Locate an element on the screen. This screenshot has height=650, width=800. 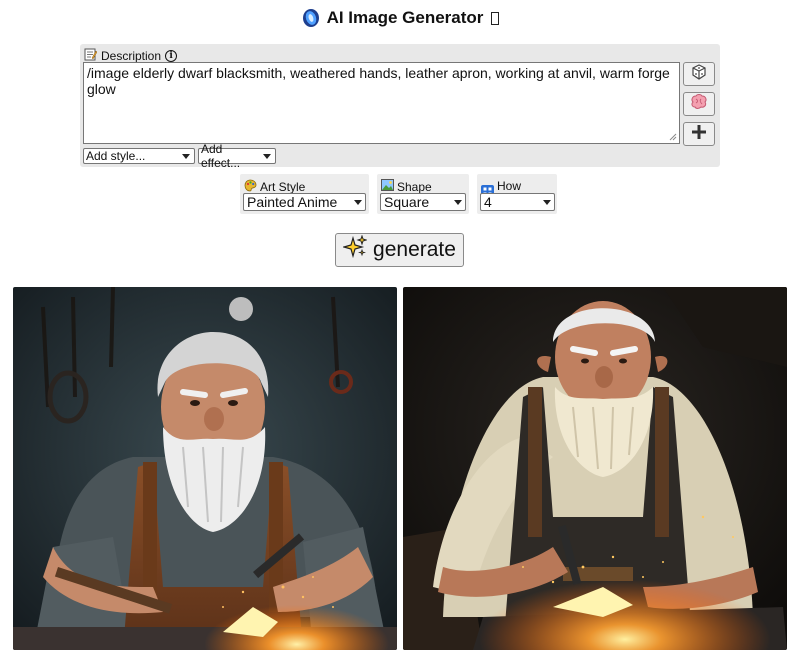
art-style-select: Painted Anime is located at coordinates (304, 202).